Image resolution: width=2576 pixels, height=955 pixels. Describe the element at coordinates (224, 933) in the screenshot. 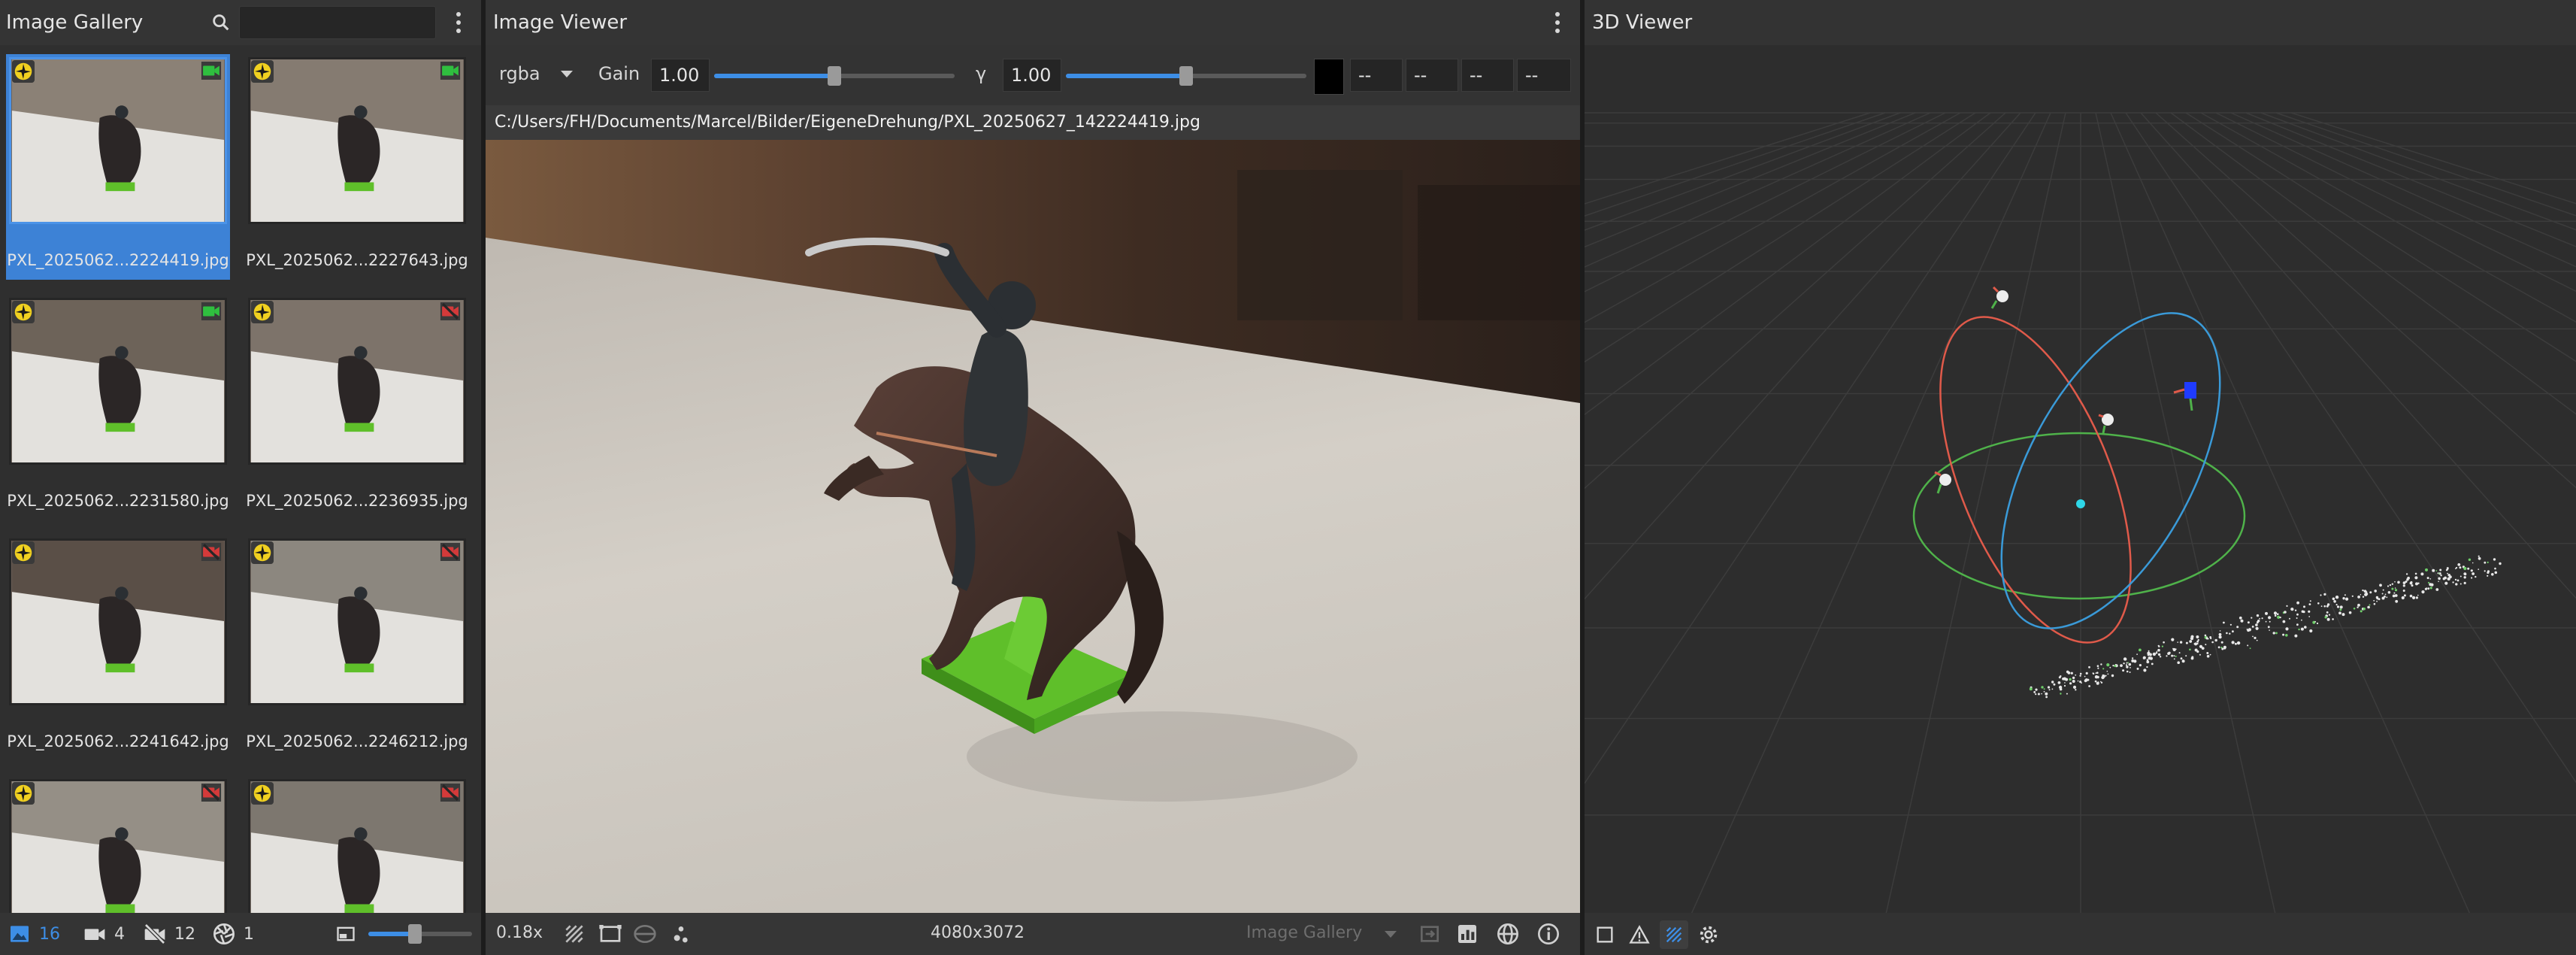

I see `aperture-icon` at that location.